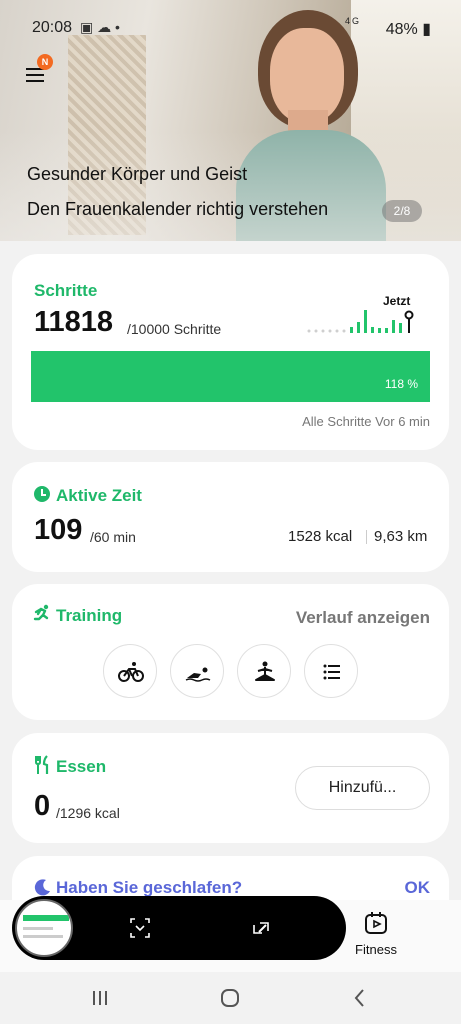 The image size is (461, 1024). I want to click on recent-apps-icon, so click(100, 998).